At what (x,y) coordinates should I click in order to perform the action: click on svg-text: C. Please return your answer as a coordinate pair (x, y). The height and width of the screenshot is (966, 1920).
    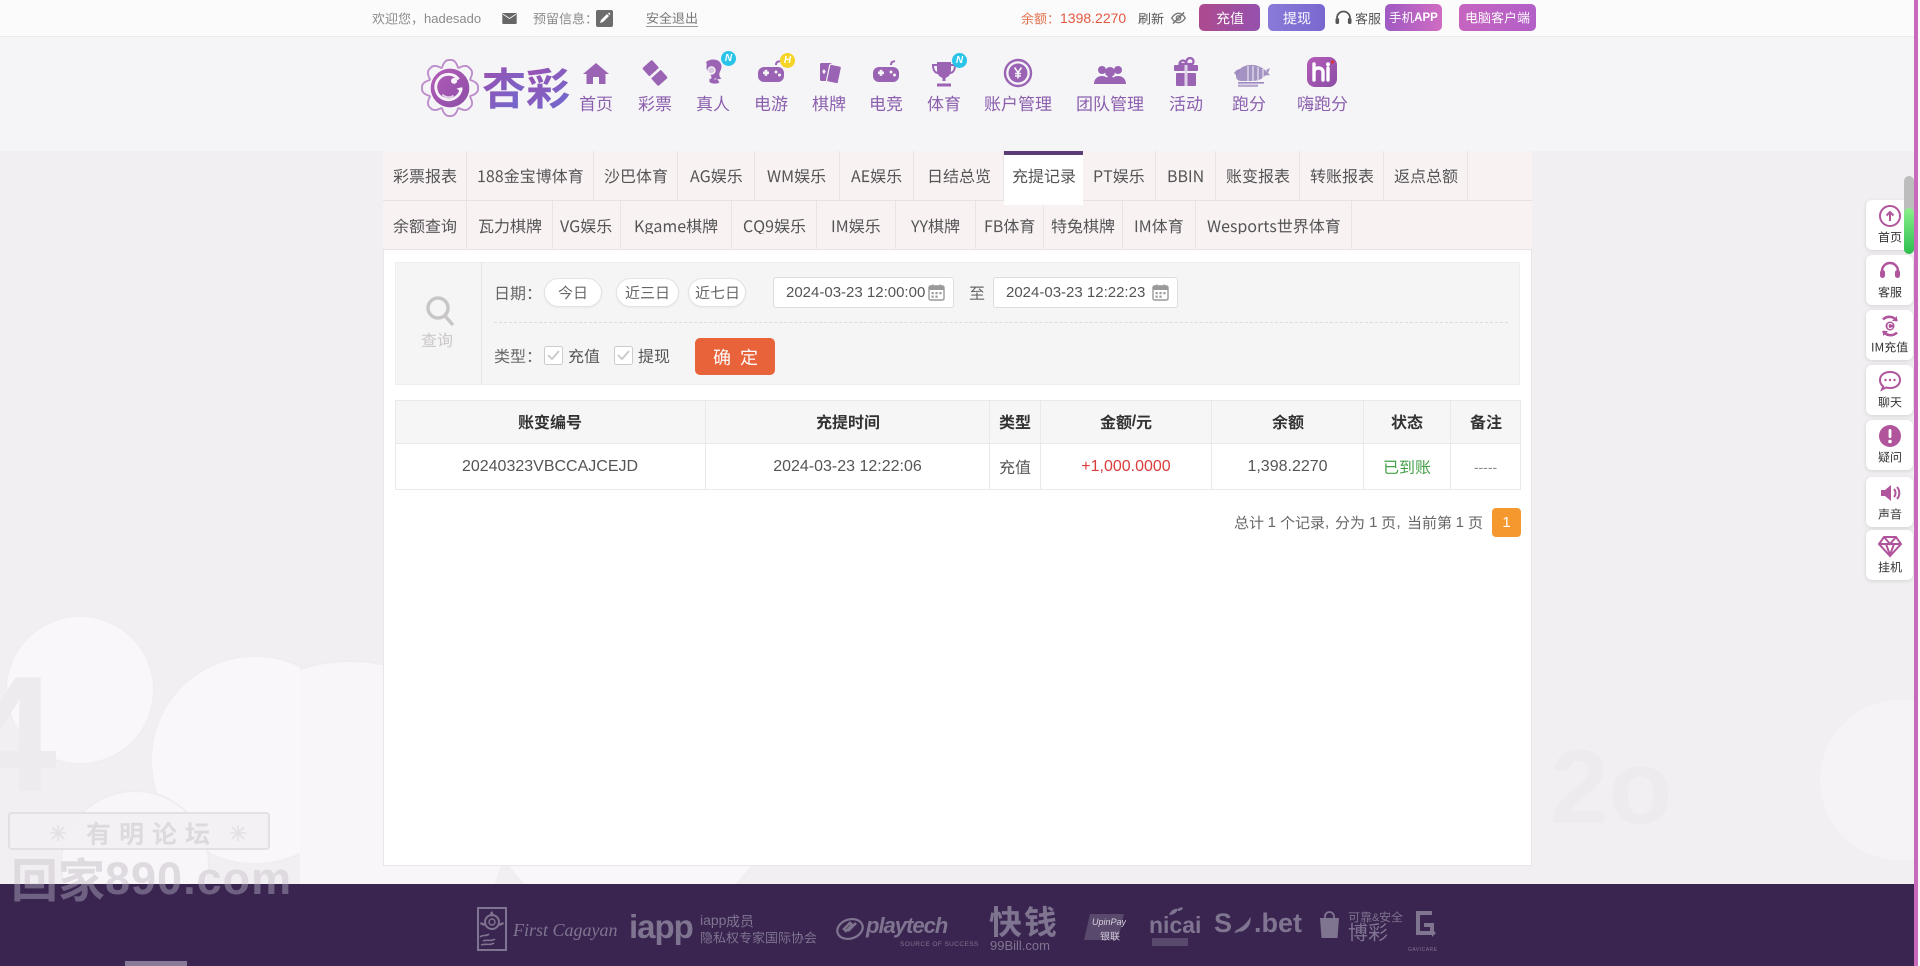
    Looking at the image, I should click on (1890, 326).